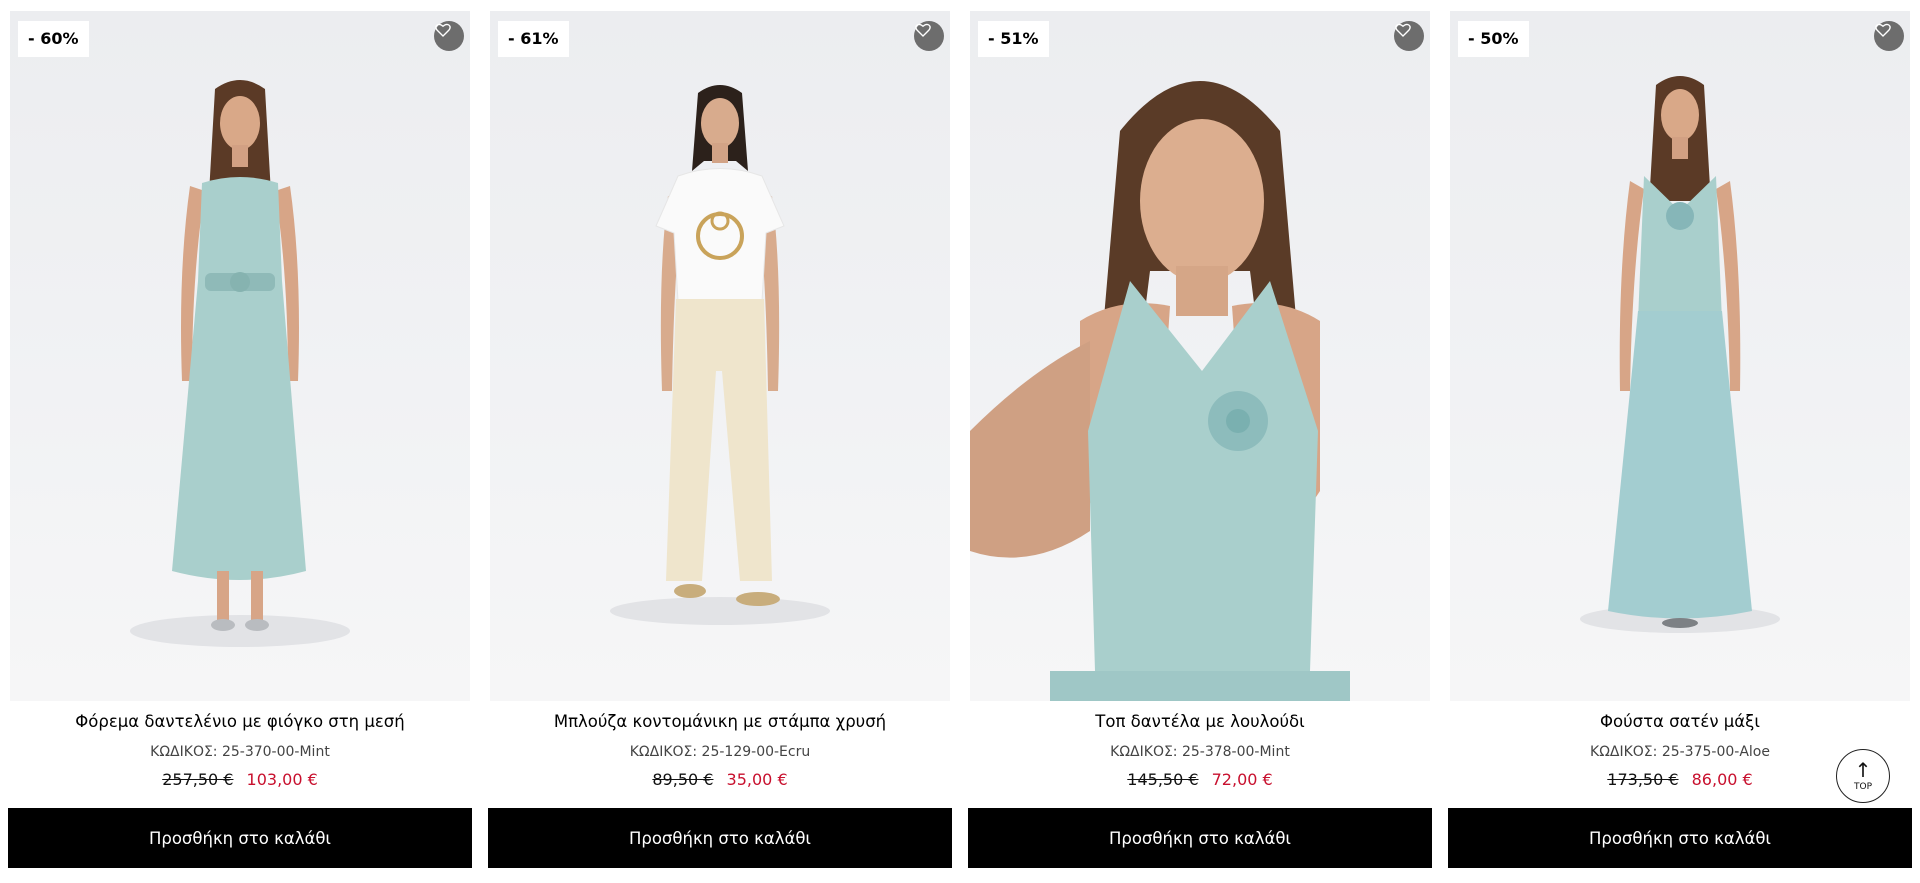  Describe the element at coordinates (240, 721) in the screenshot. I see `product-name: Φόρεμα δαντελένιο με φιόγκο στη μεσή` at that location.